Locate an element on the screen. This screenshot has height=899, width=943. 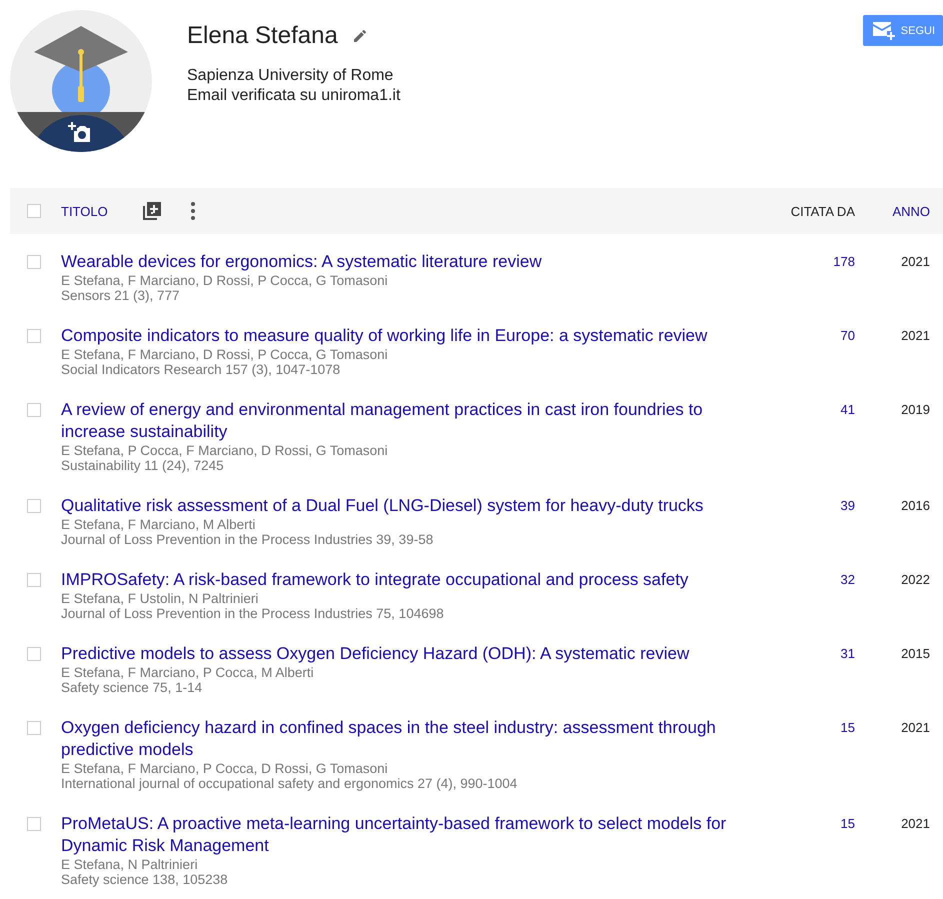
article-venue: Journal of Loss Prevention in the Process Industries 39, 39-58 is located at coordinates (247, 539).